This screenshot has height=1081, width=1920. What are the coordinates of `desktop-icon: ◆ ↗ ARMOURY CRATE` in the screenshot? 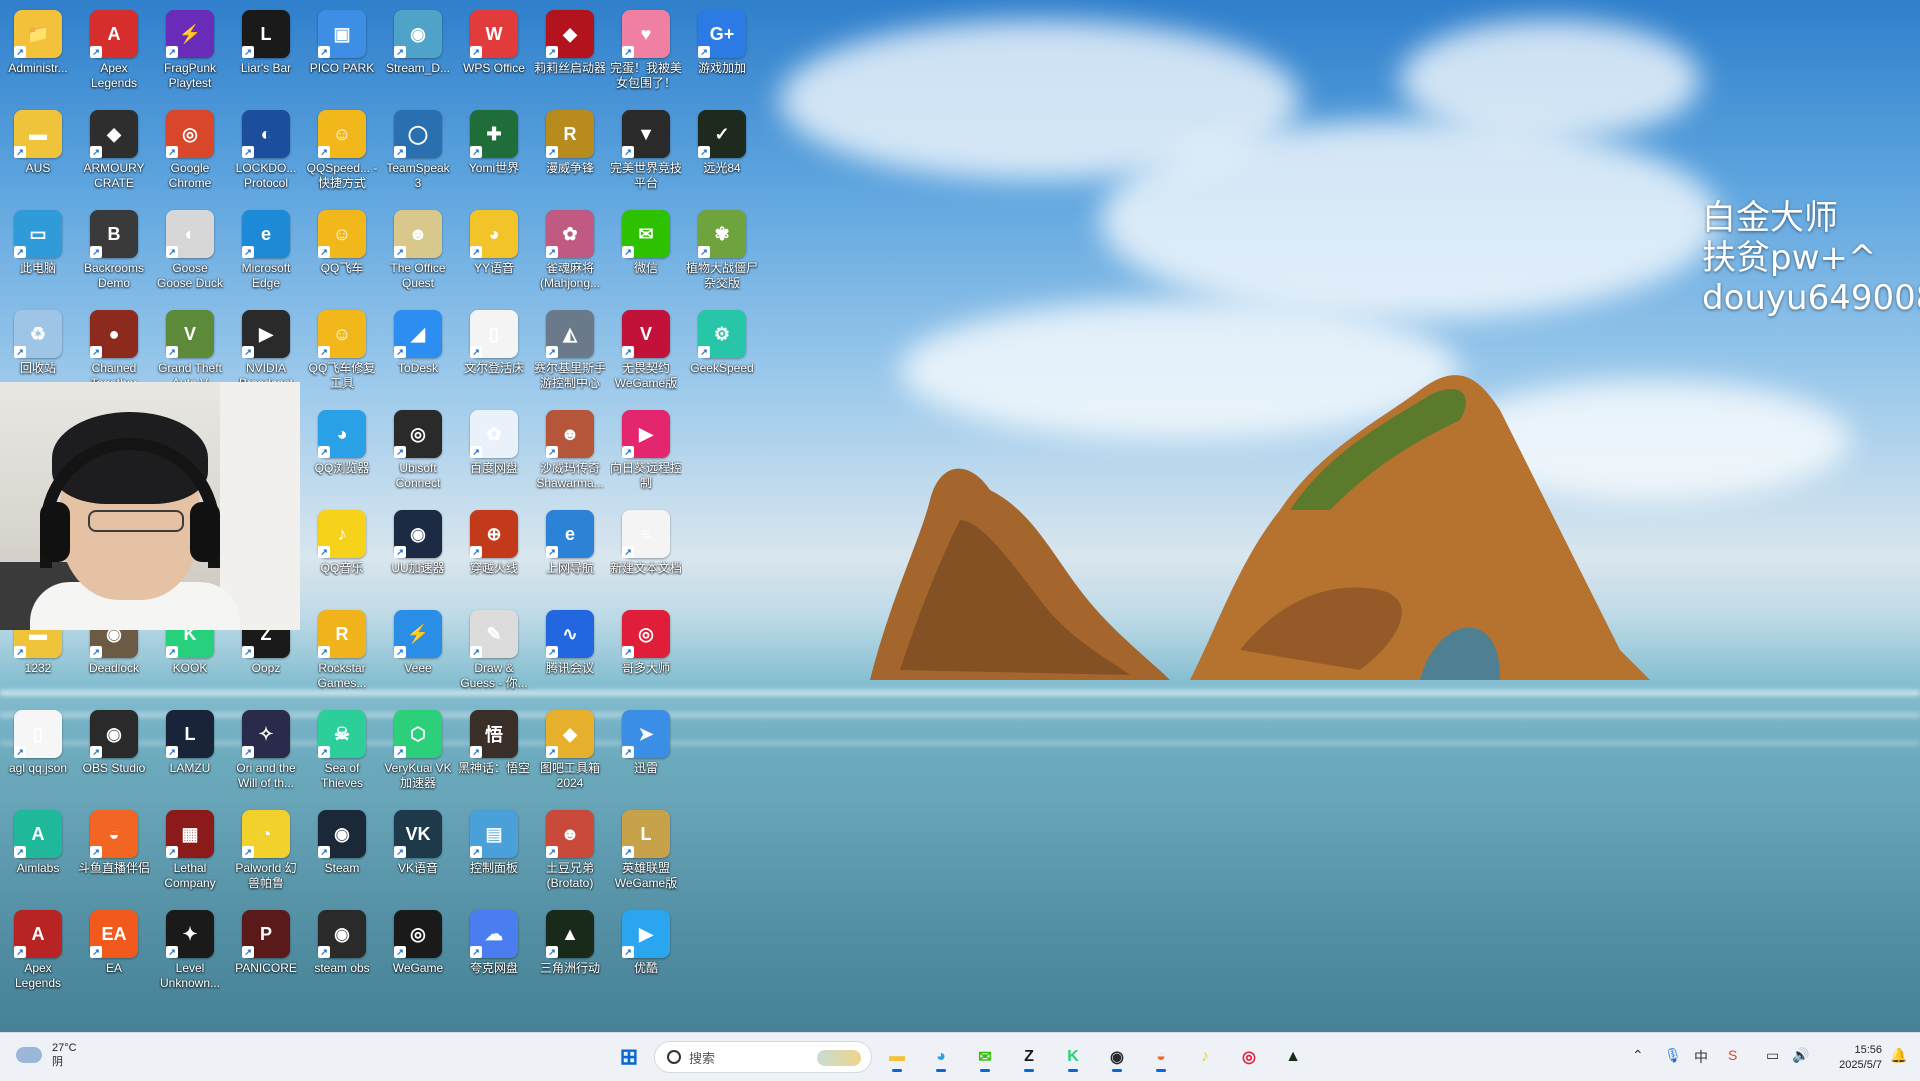 It's located at (114, 153).